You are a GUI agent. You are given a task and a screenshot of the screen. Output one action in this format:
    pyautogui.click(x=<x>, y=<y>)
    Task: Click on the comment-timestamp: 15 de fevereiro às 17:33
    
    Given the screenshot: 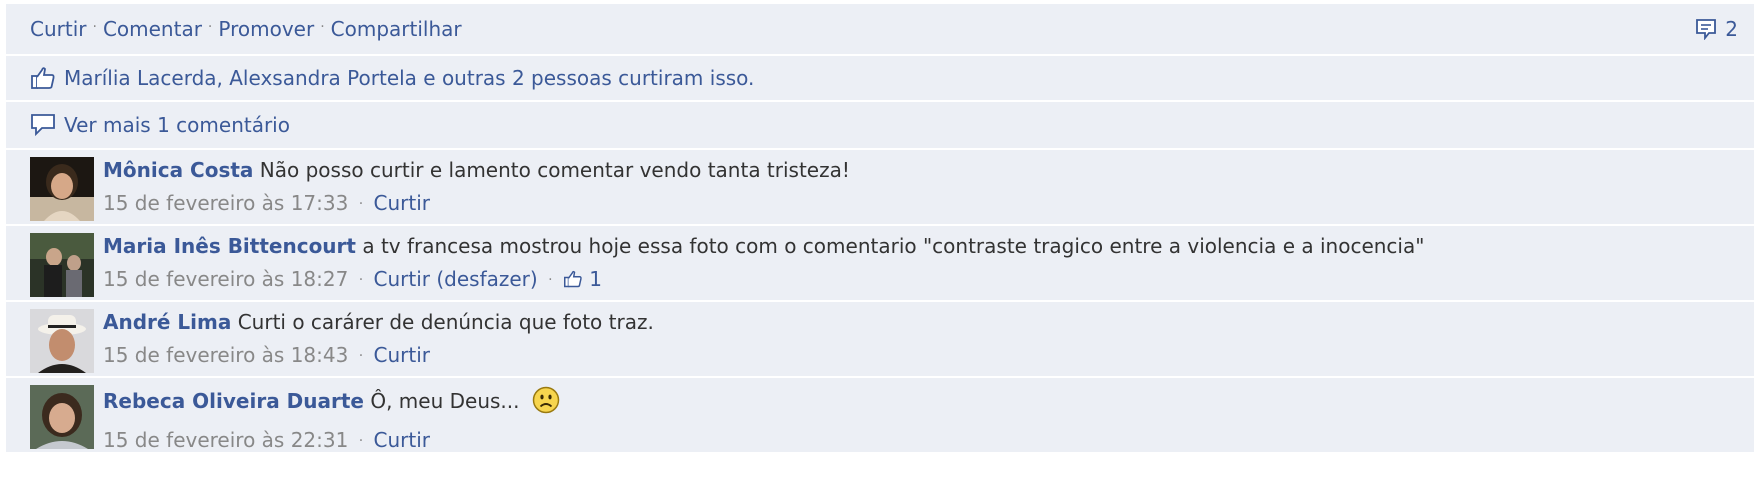 What is the action you would take?
    pyautogui.click(x=225, y=203)
    